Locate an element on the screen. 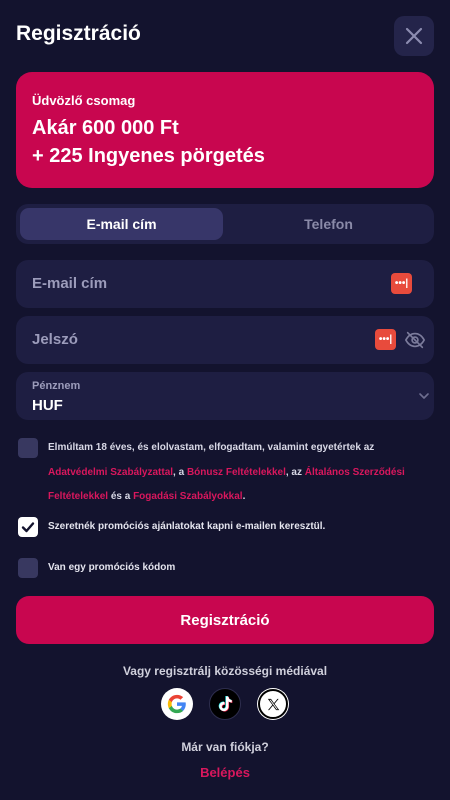 The image size is (450, 800). email-field: E-mail cím •••| is located at coordinates (225, 284).